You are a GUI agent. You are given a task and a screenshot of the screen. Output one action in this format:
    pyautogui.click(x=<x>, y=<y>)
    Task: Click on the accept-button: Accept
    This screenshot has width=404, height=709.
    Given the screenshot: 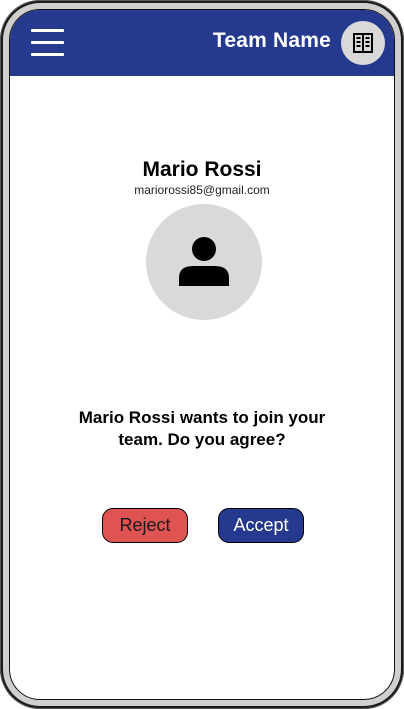 What is the action you would take?
    pyautogui.click(x=261, y=525)
    